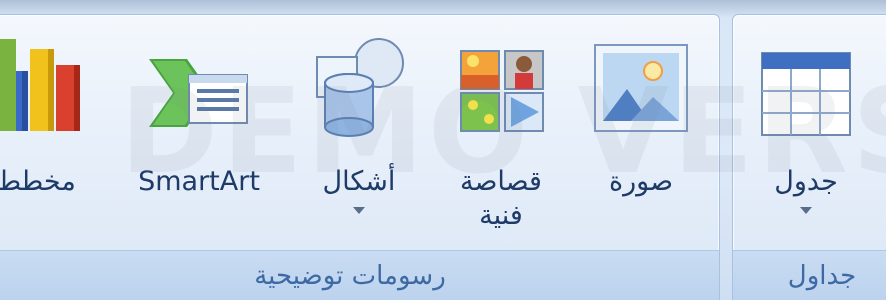 This screenshot has height=300, width=886. I want to click on tables-group-label: جداول, so click(809, 275).